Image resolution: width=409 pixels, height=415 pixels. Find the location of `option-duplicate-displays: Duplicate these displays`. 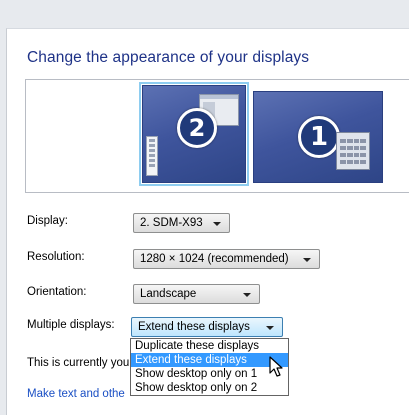

option-duplicate-displays: Duplicate these displays is located at coordinates (209, 346).